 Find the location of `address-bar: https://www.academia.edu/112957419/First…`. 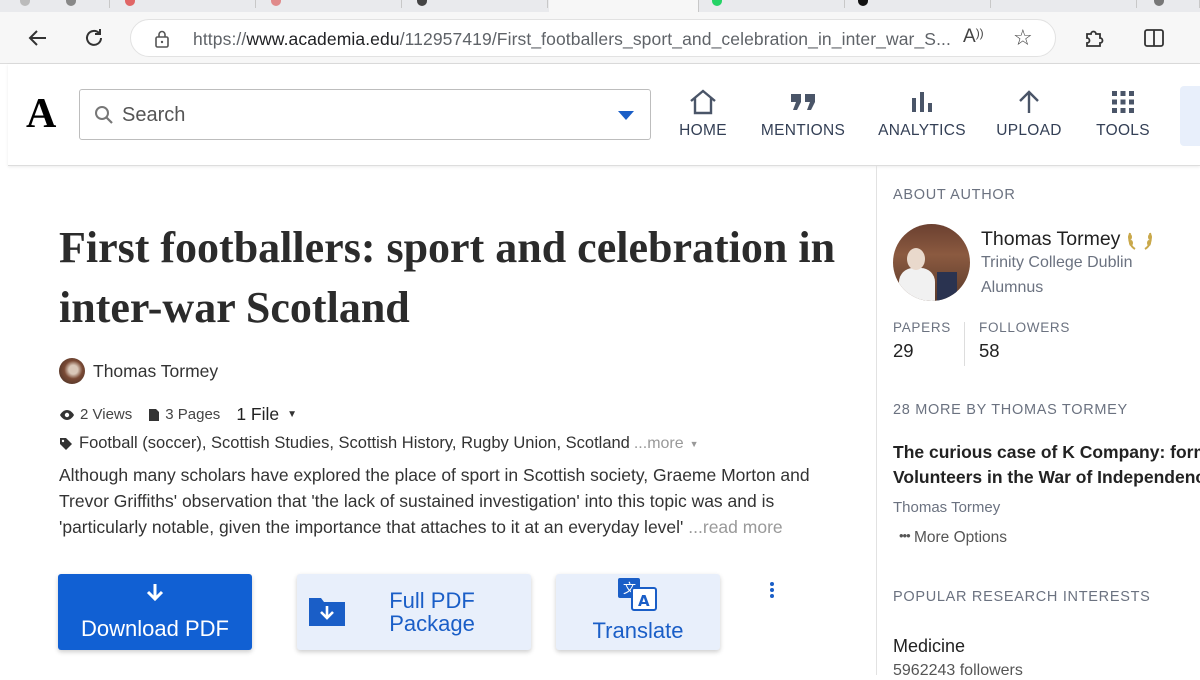

address-bar: https://www.academia.edu/112957419/First… is located at coordinates (593, 38).